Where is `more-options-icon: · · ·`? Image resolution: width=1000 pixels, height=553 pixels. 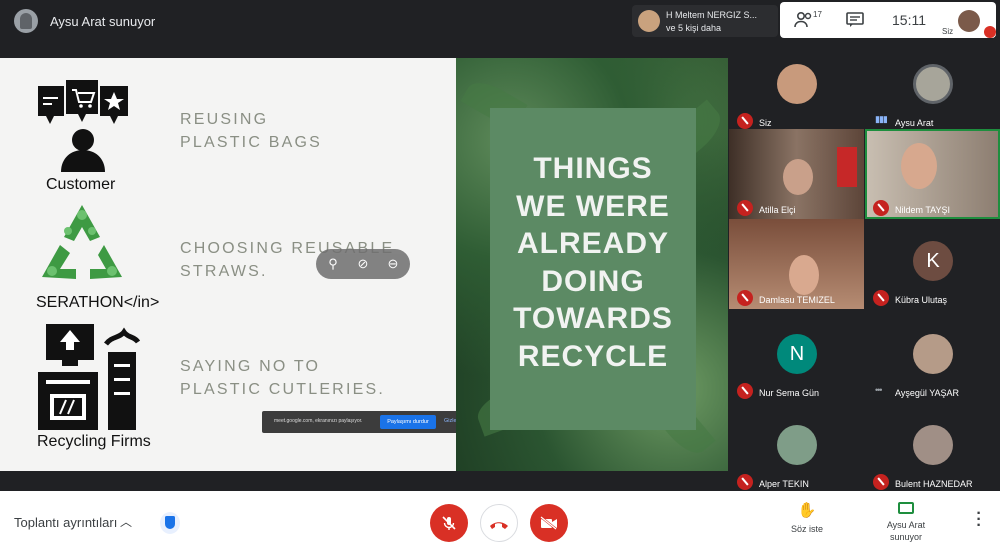
more-options-icon: · · · is located at coordinates (979, 520).